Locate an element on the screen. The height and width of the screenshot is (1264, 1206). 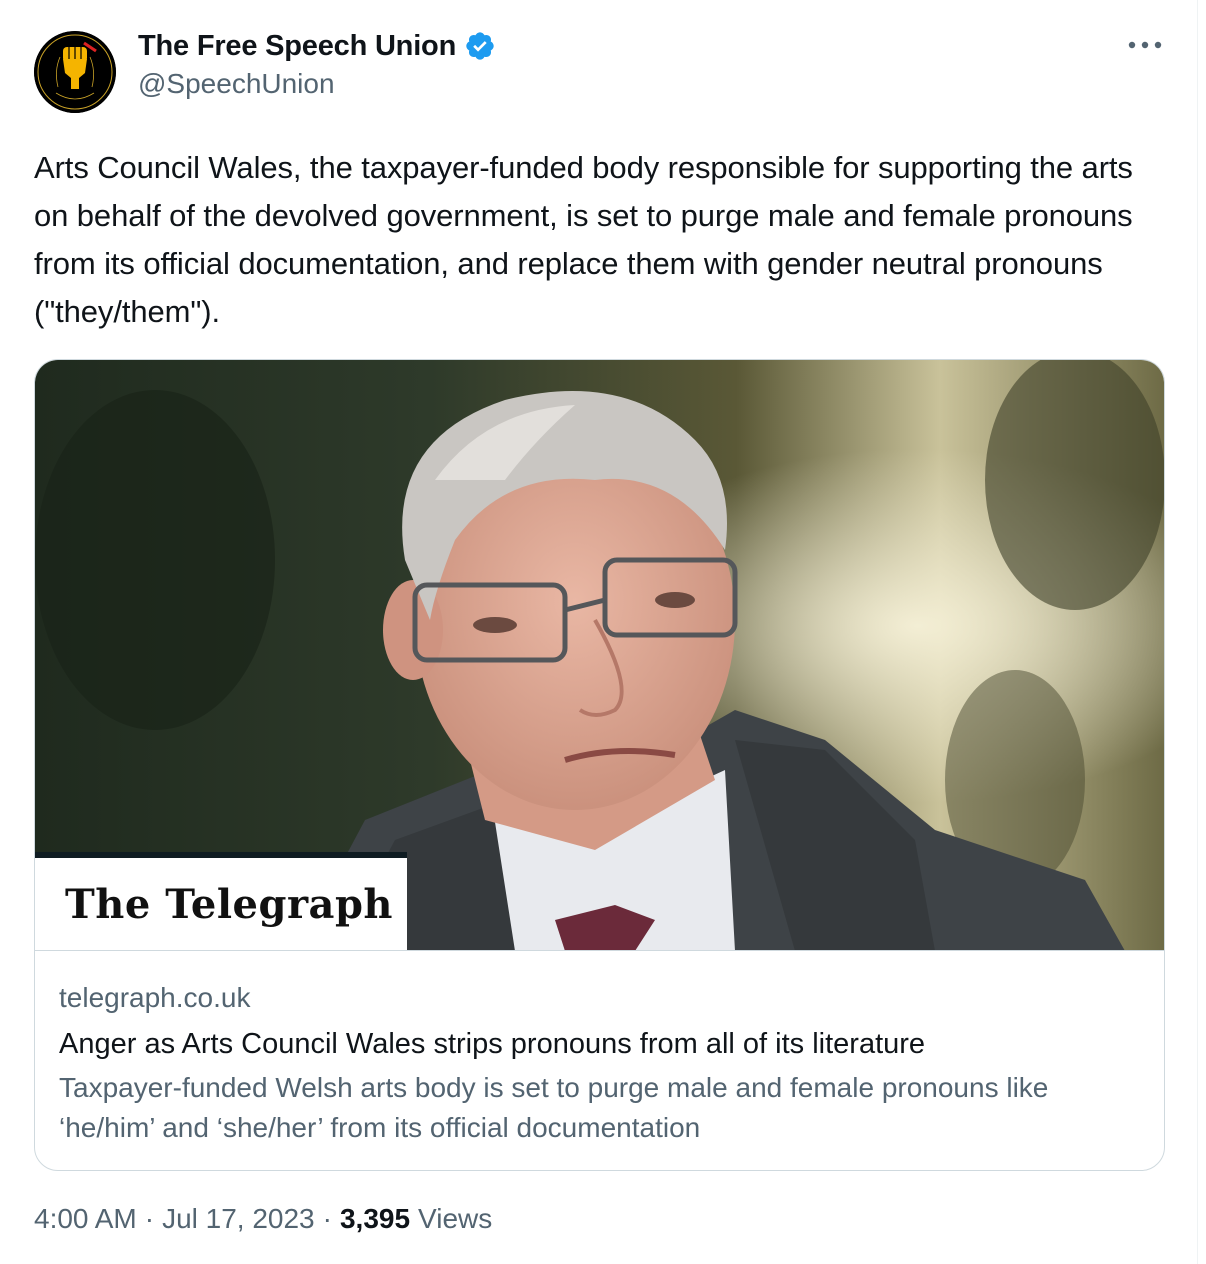
masthead-text: The Telegraph is located at coordinates (229, 904).